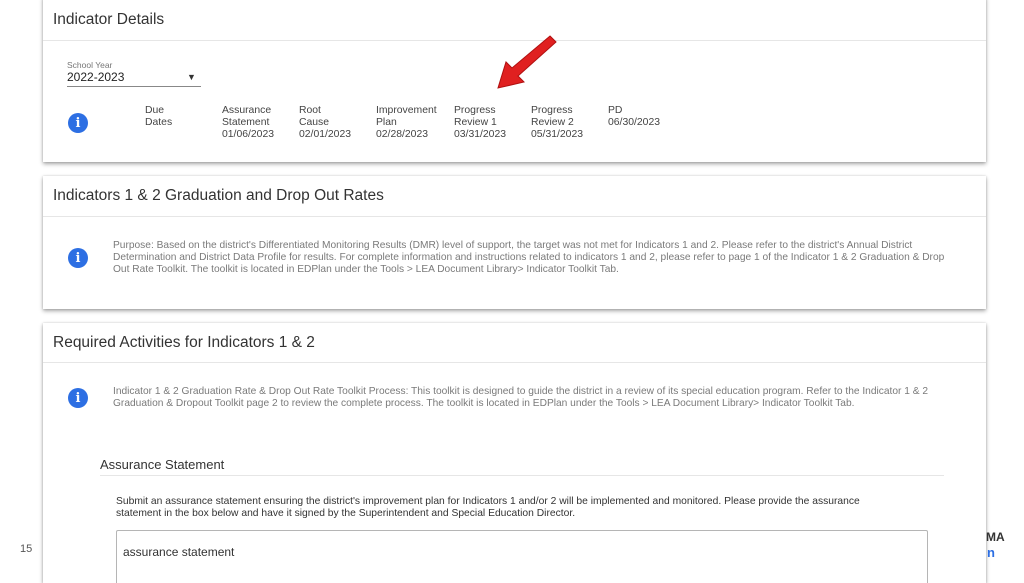 The image size is (1024, 583). What do you see at coordinates (527, 62) in the screenshot?
I see `red-arrow-icon` at bounding box center [527, 62].